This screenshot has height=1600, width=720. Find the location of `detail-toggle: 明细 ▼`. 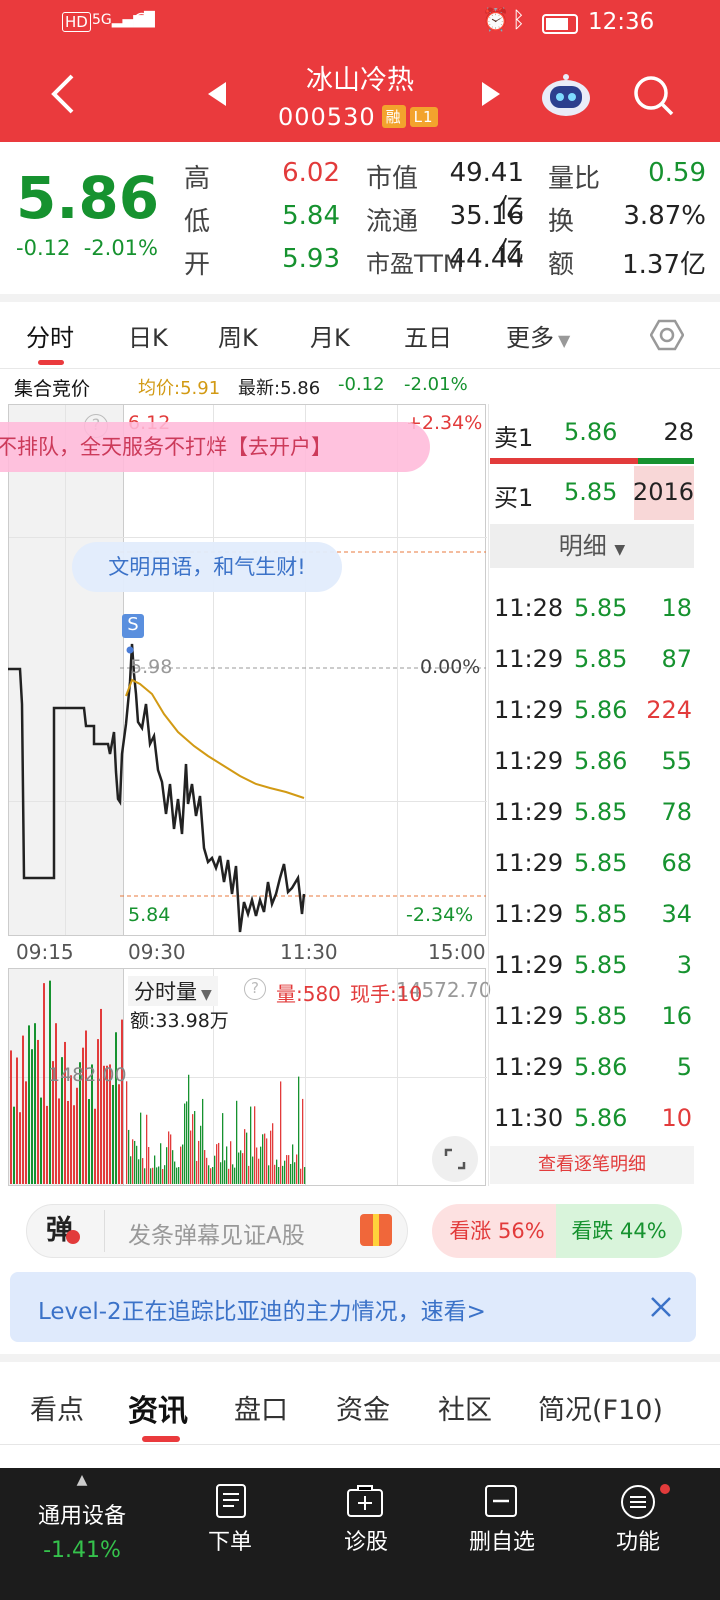

detail-toggle: 明细 ▼ is located at coordinates (592, 546).